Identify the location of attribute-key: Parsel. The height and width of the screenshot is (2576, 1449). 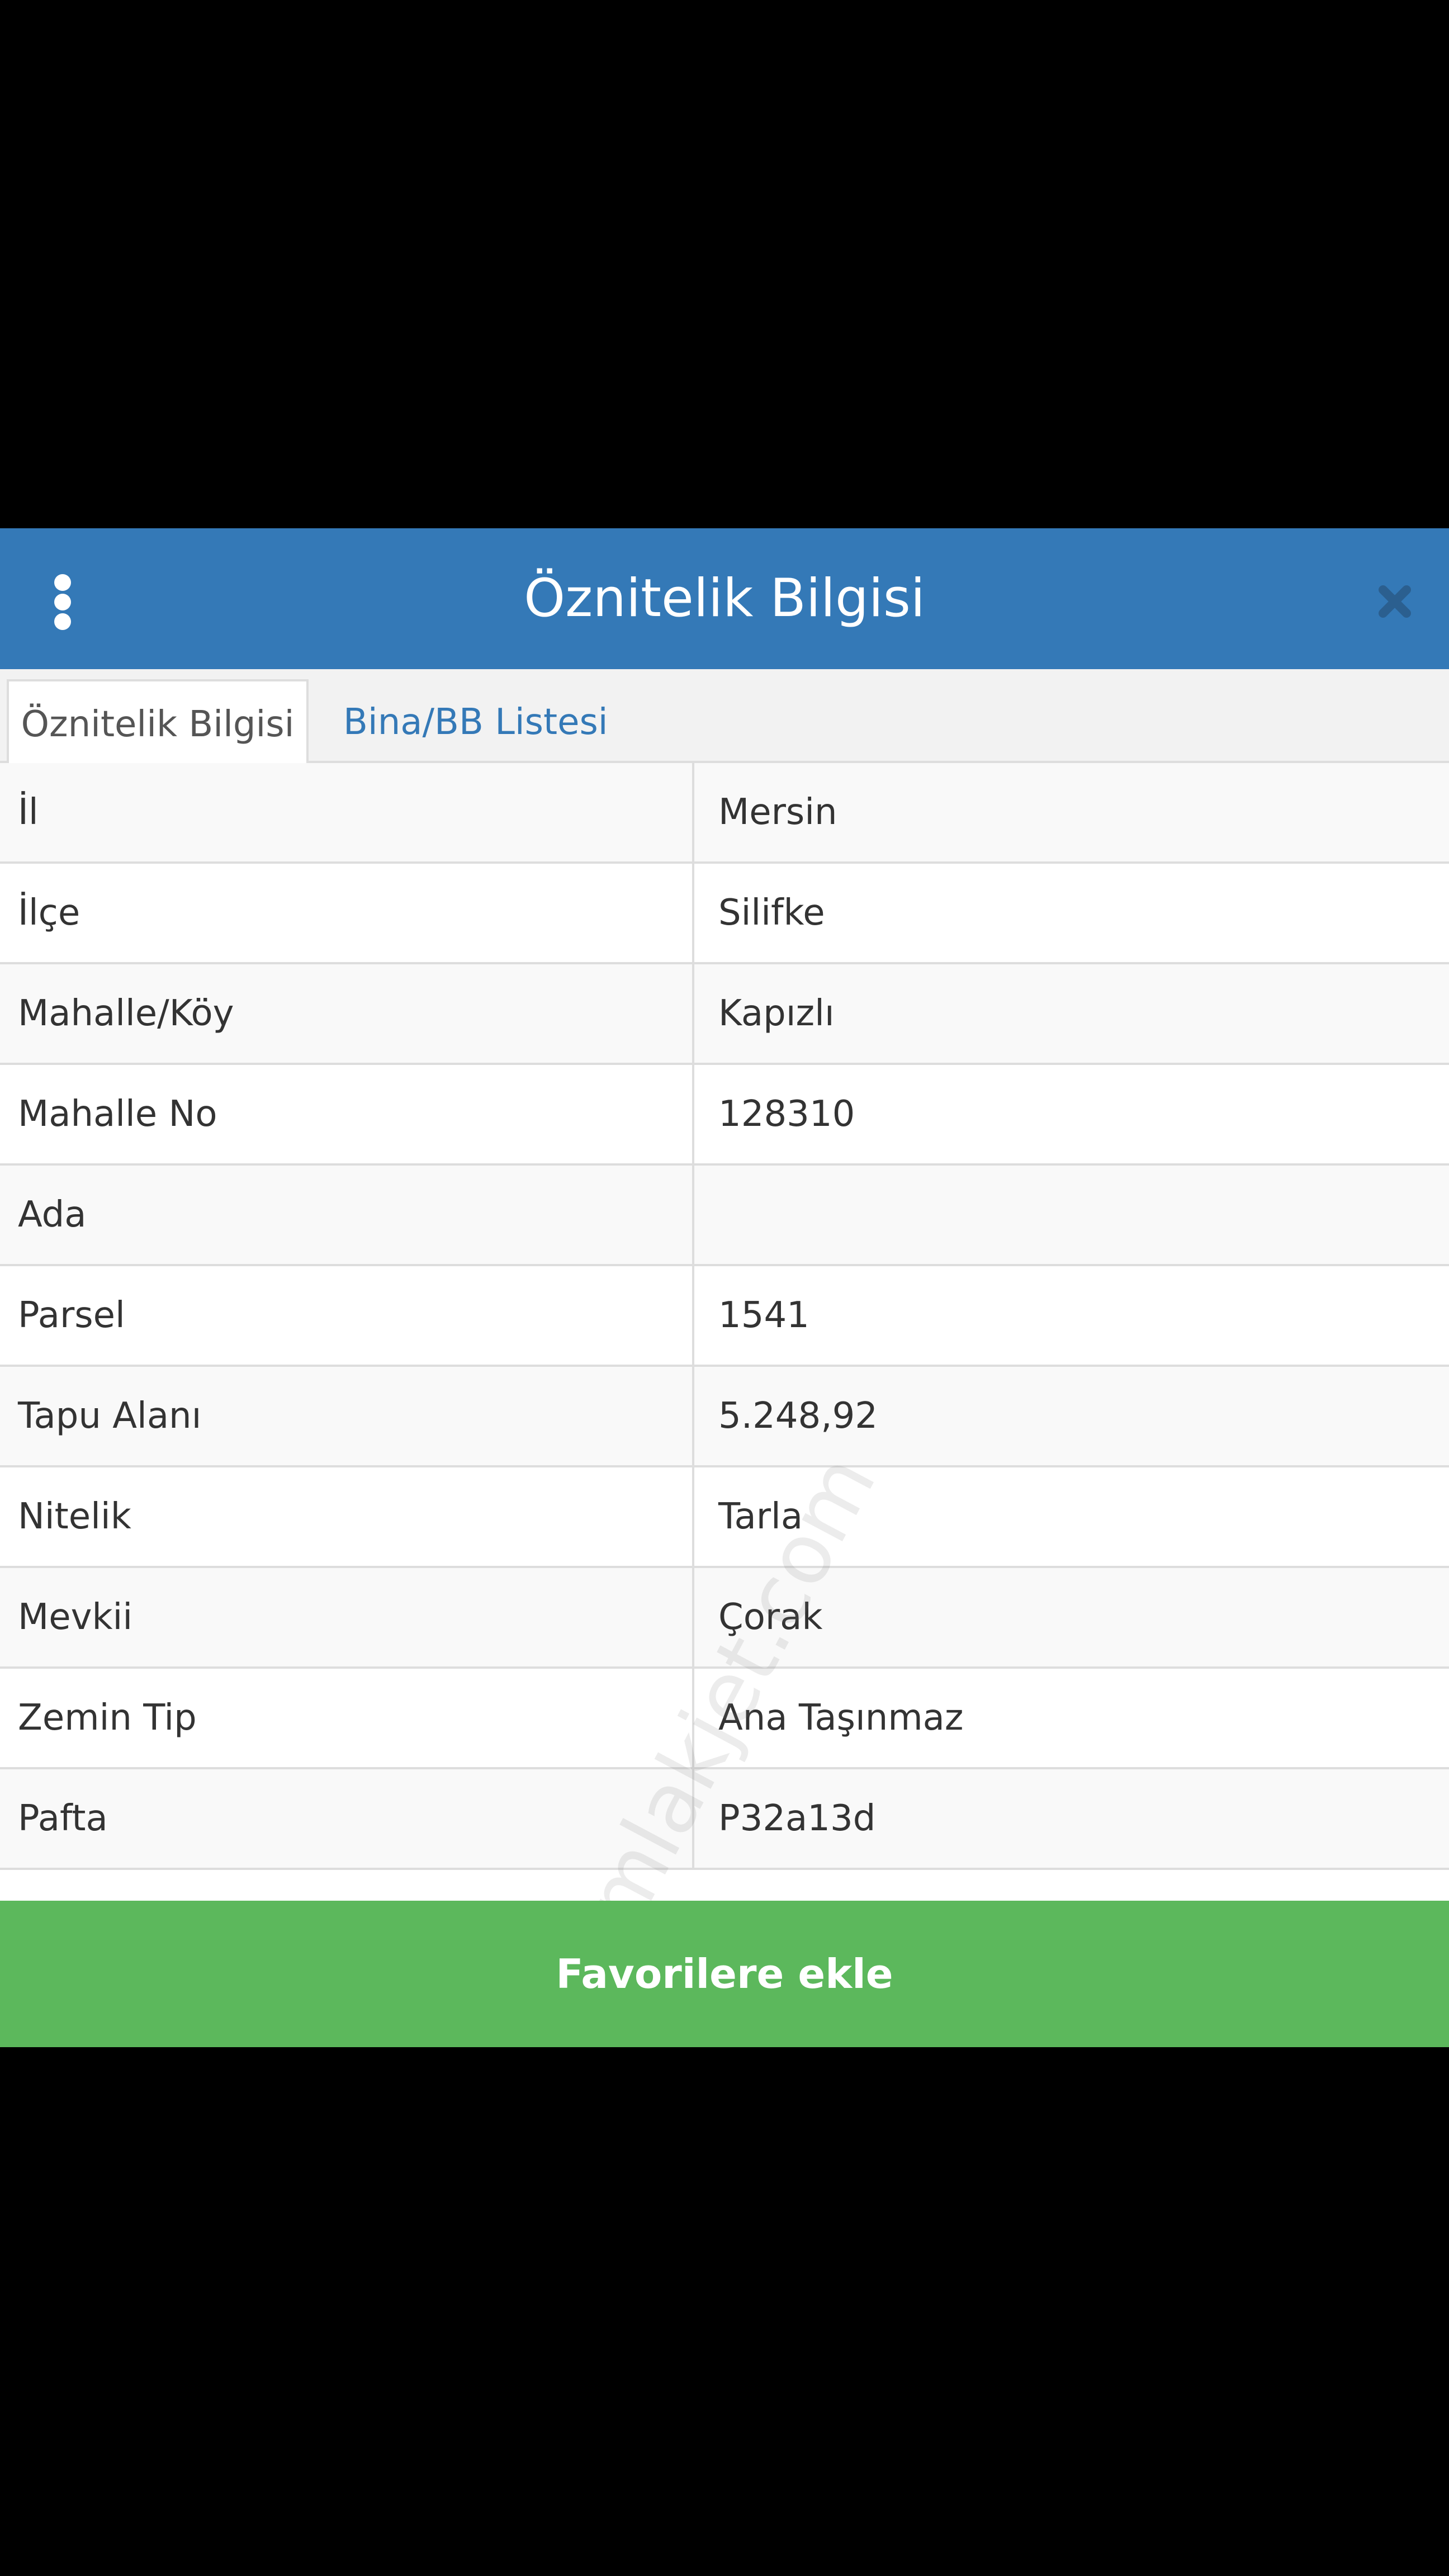
(71, 1315).